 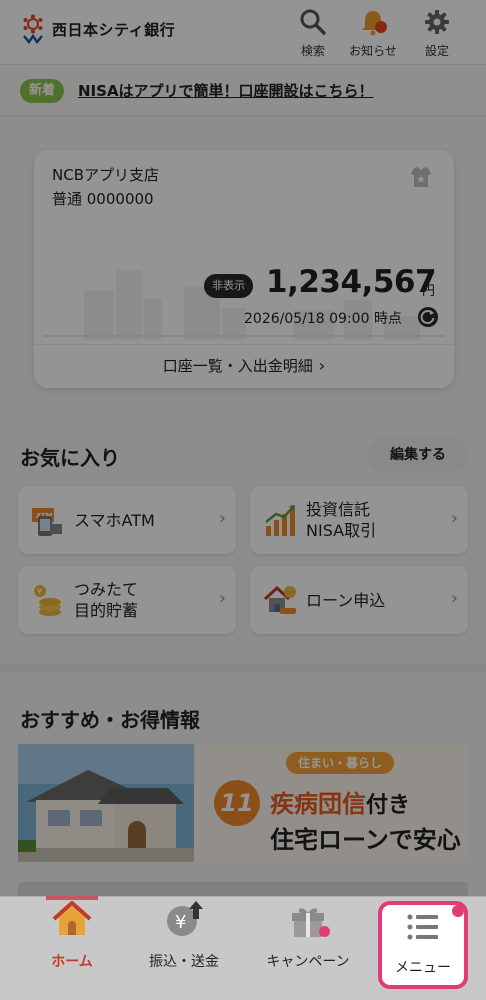 What do you see at coordinates (436, 51) in the screenshot?
I see `settings-label: 設定` at bounding box center [436, 51].